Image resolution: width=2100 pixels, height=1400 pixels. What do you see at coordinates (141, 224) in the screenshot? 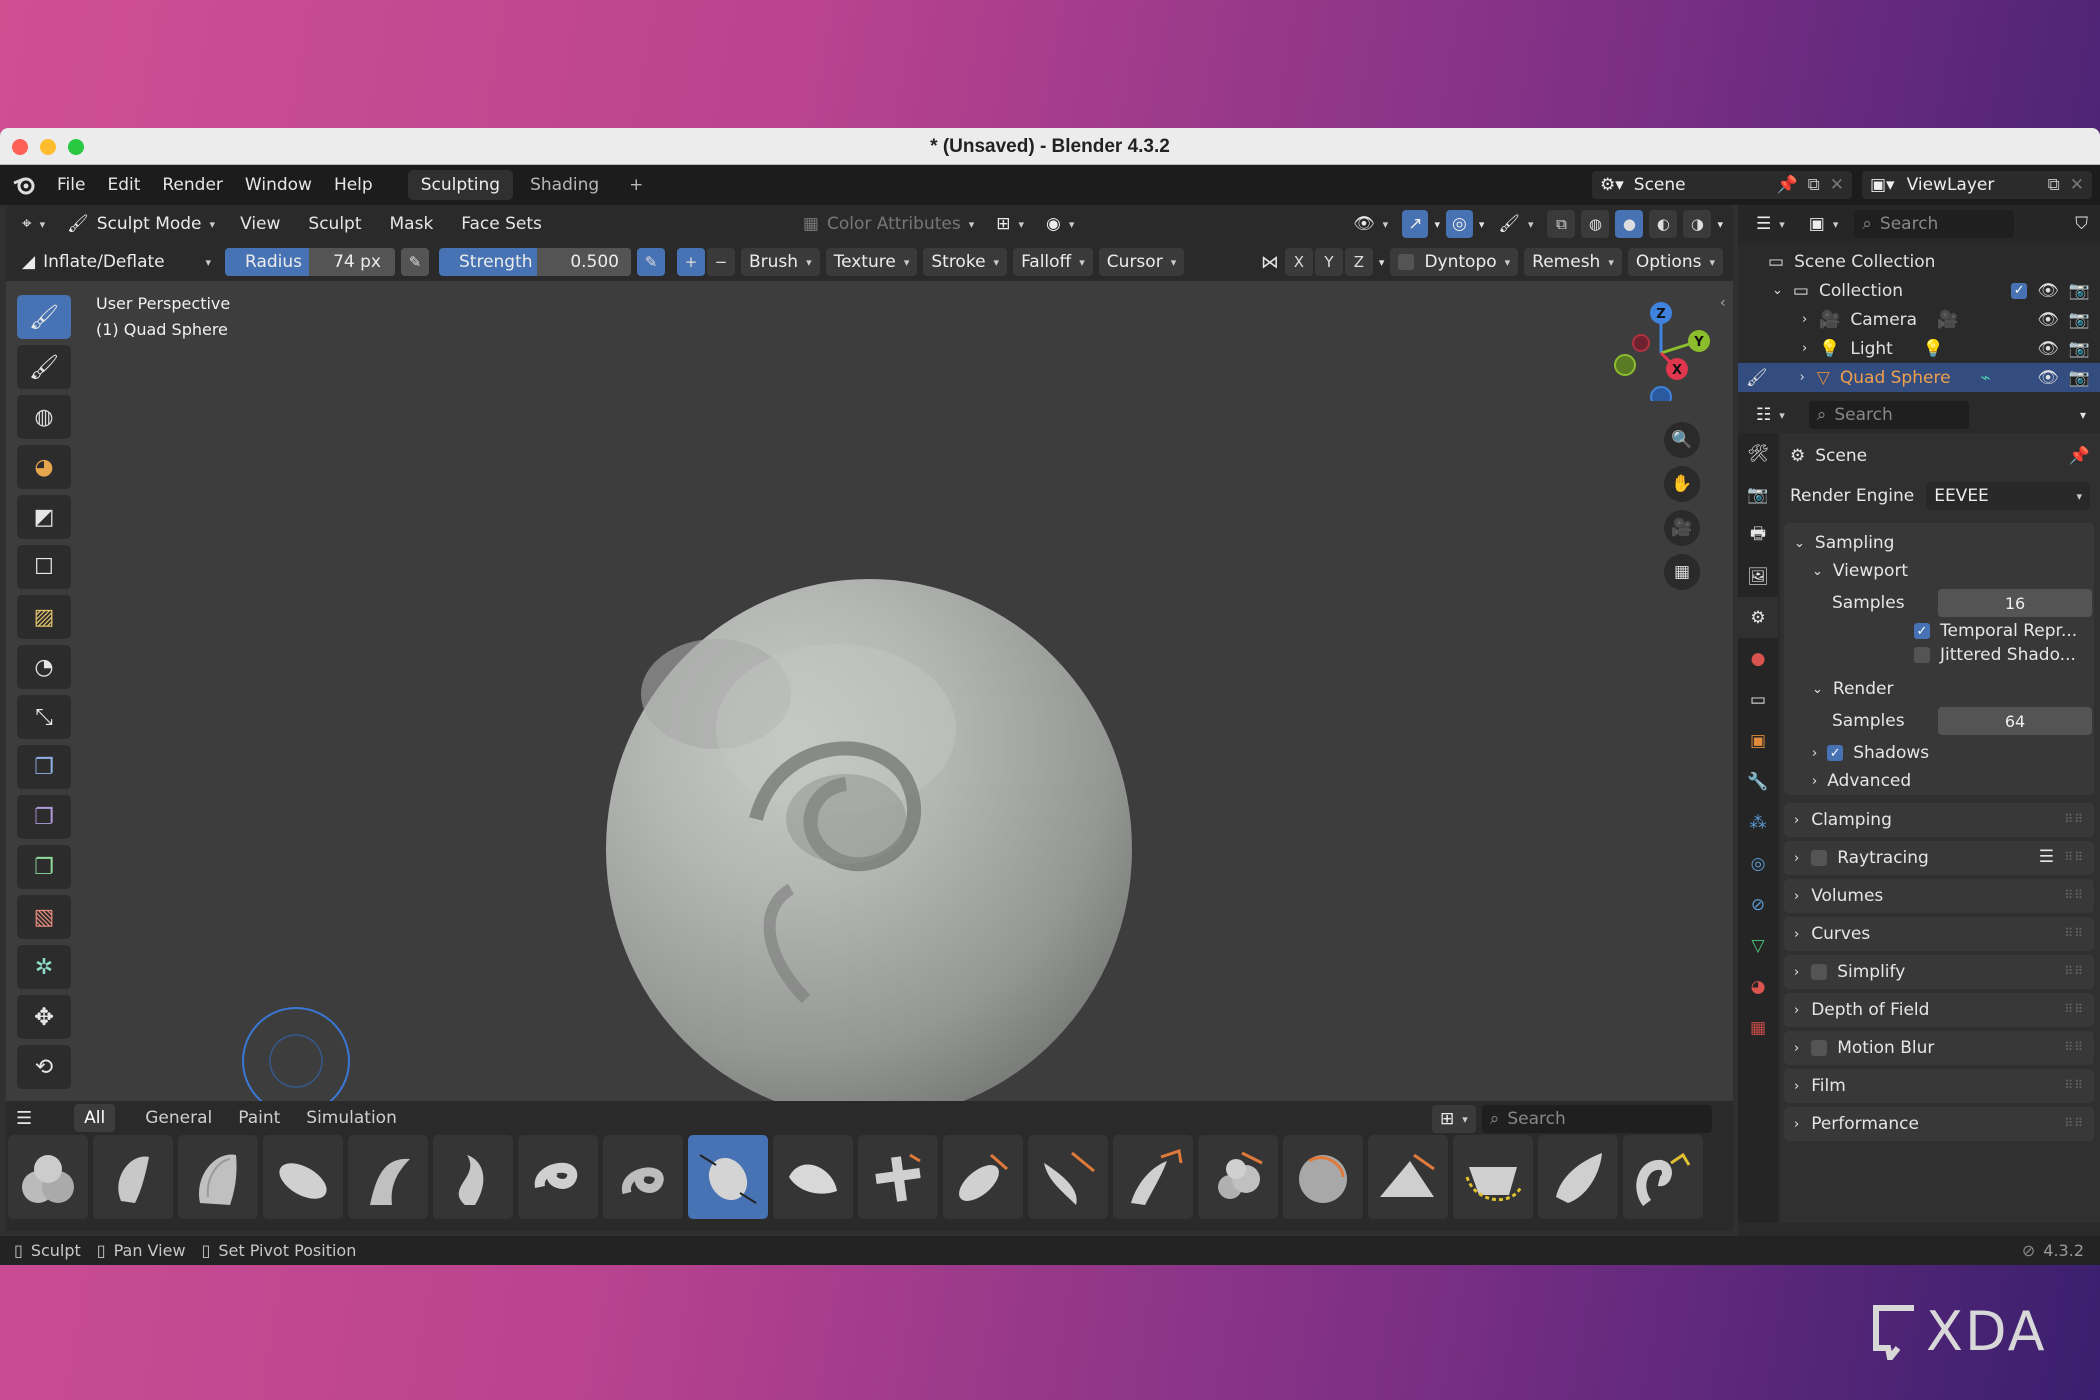
I see `mode-dropdown: 🖌 Sculpt Mode ▾` at bounding box center [141, 224].